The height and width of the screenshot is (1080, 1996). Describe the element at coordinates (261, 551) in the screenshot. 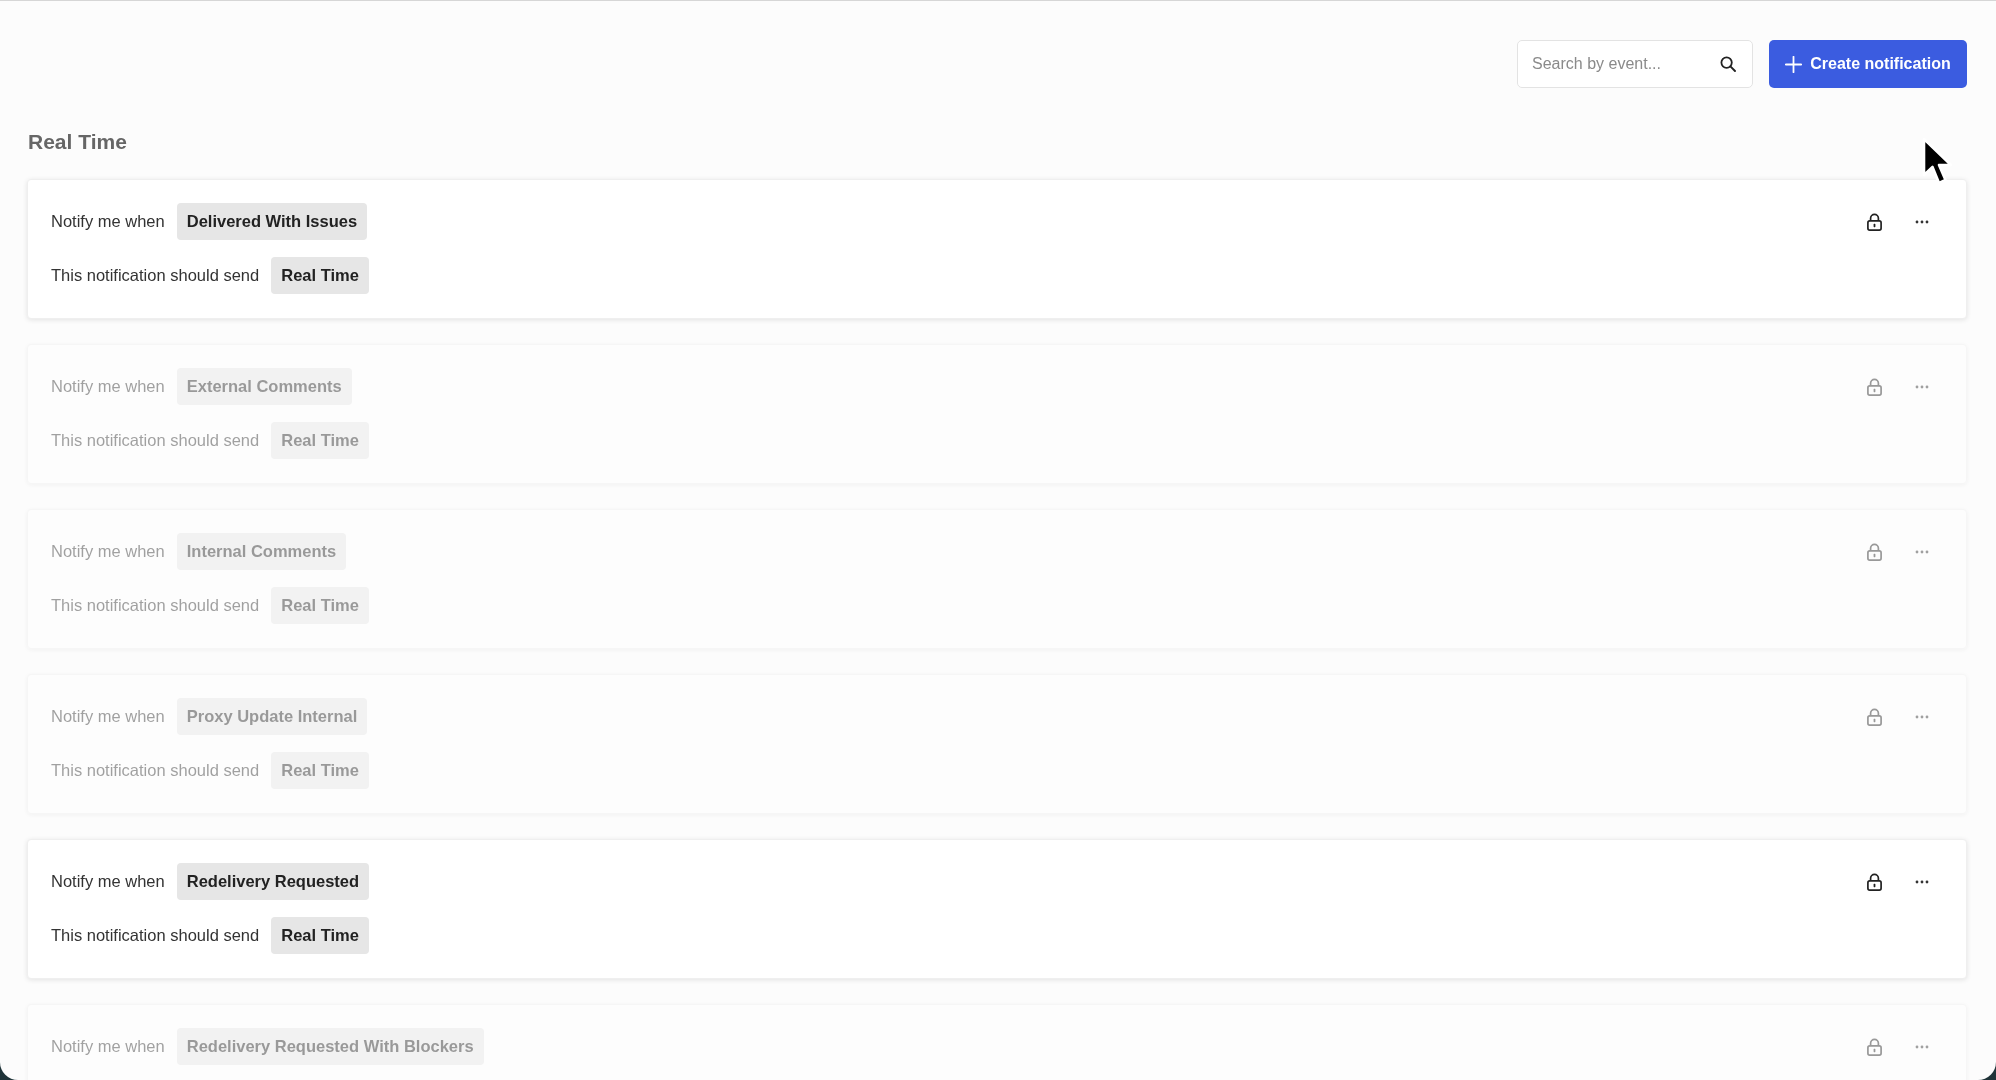

I see `event-tag: Internal Comments` at that location.